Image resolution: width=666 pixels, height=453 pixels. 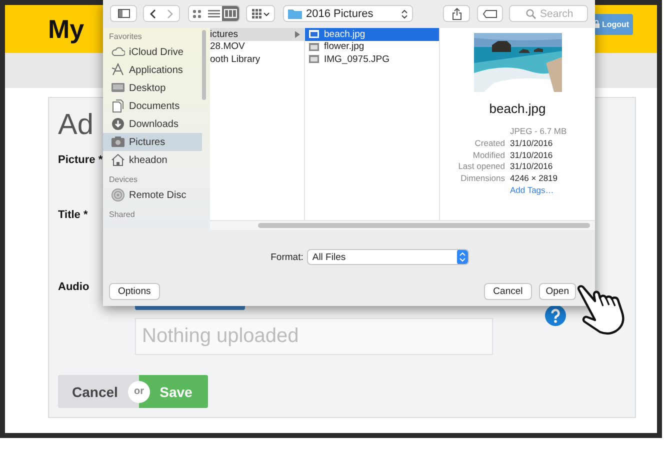 What do you see at coordinates (372, 59) in the screenshot?
I see `file-row: IMG_0975.JPG` at bounding box center [372, 59].